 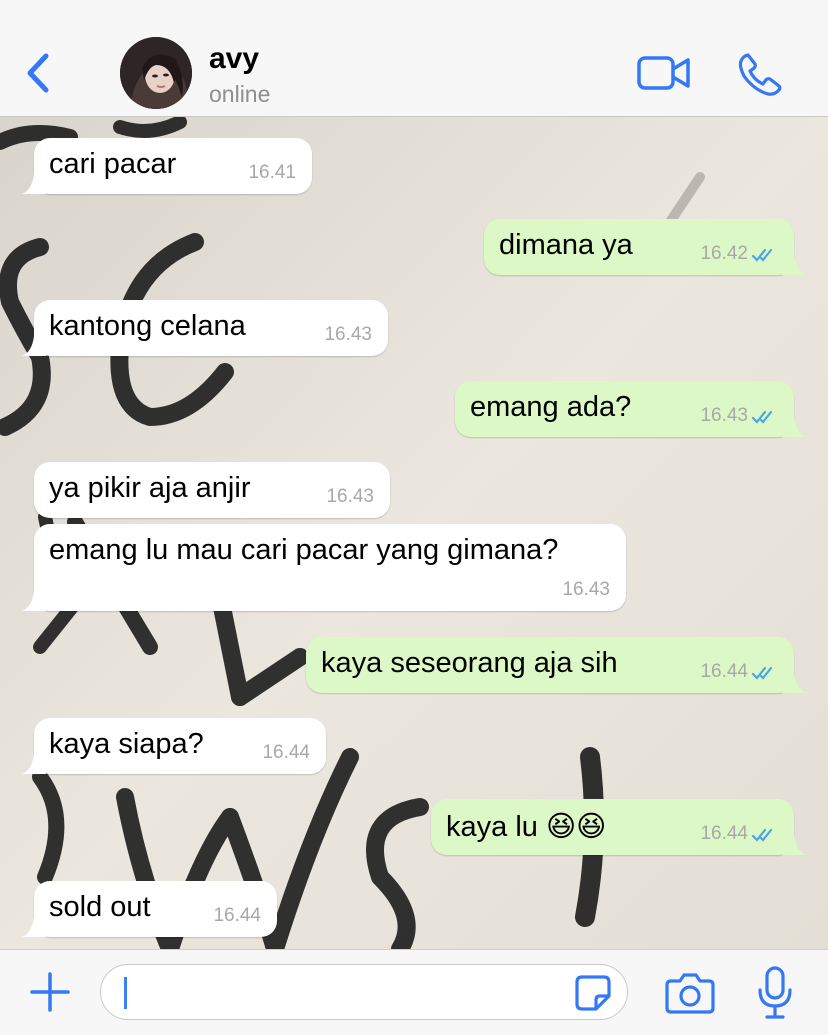 I want to click on contact-avatar, so click(x=156, y=73).